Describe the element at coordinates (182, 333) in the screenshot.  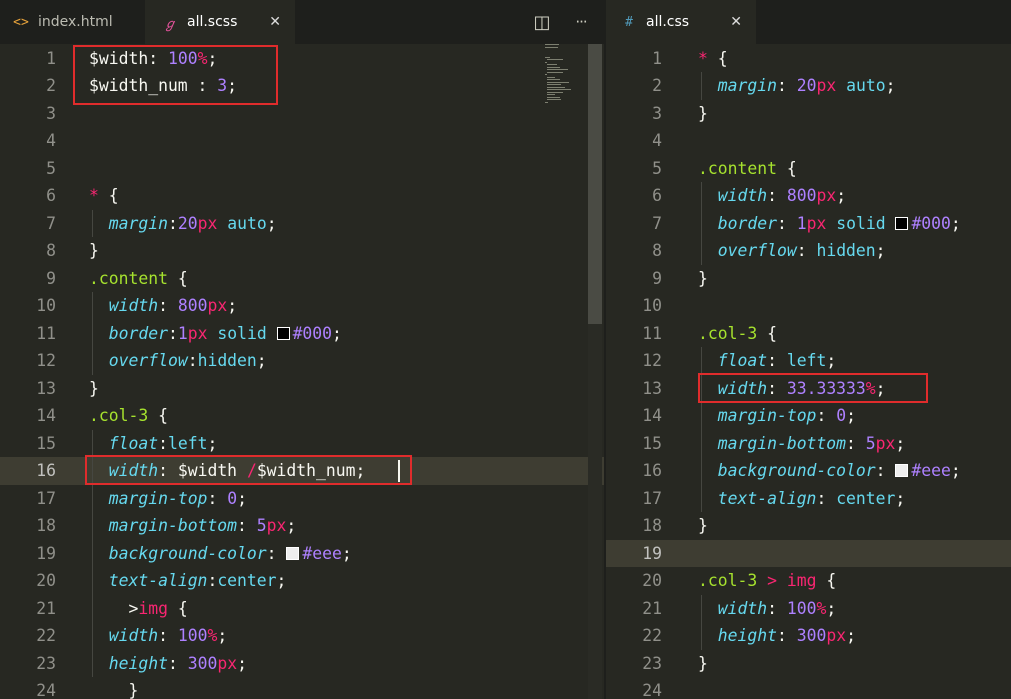
I see `code-token: 1` at that location.